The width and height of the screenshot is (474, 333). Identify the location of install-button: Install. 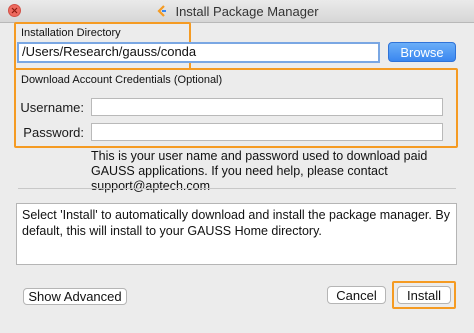
(424, 295).